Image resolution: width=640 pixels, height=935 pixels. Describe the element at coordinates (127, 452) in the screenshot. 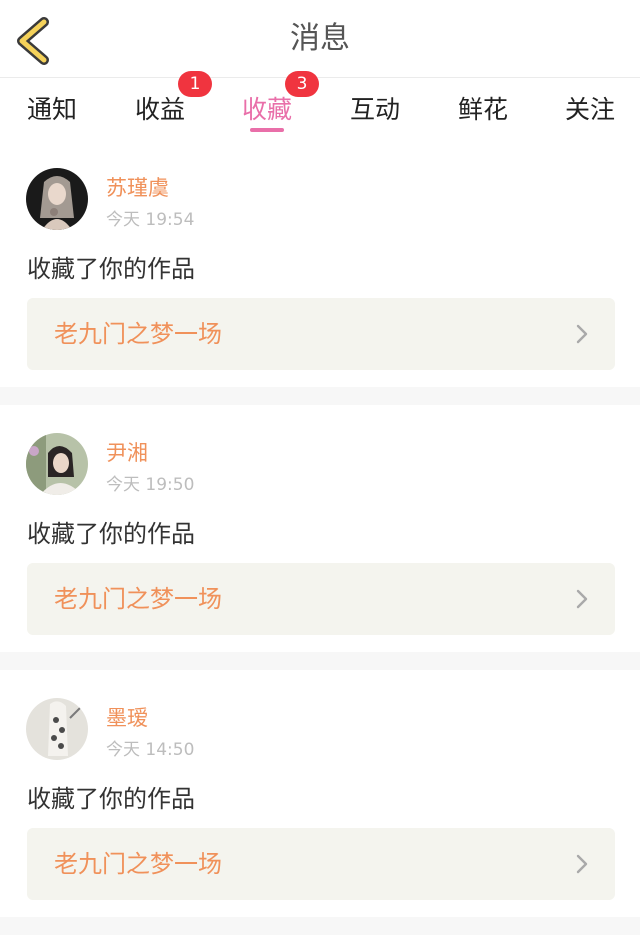

I see `username: 尹湘` at that location.